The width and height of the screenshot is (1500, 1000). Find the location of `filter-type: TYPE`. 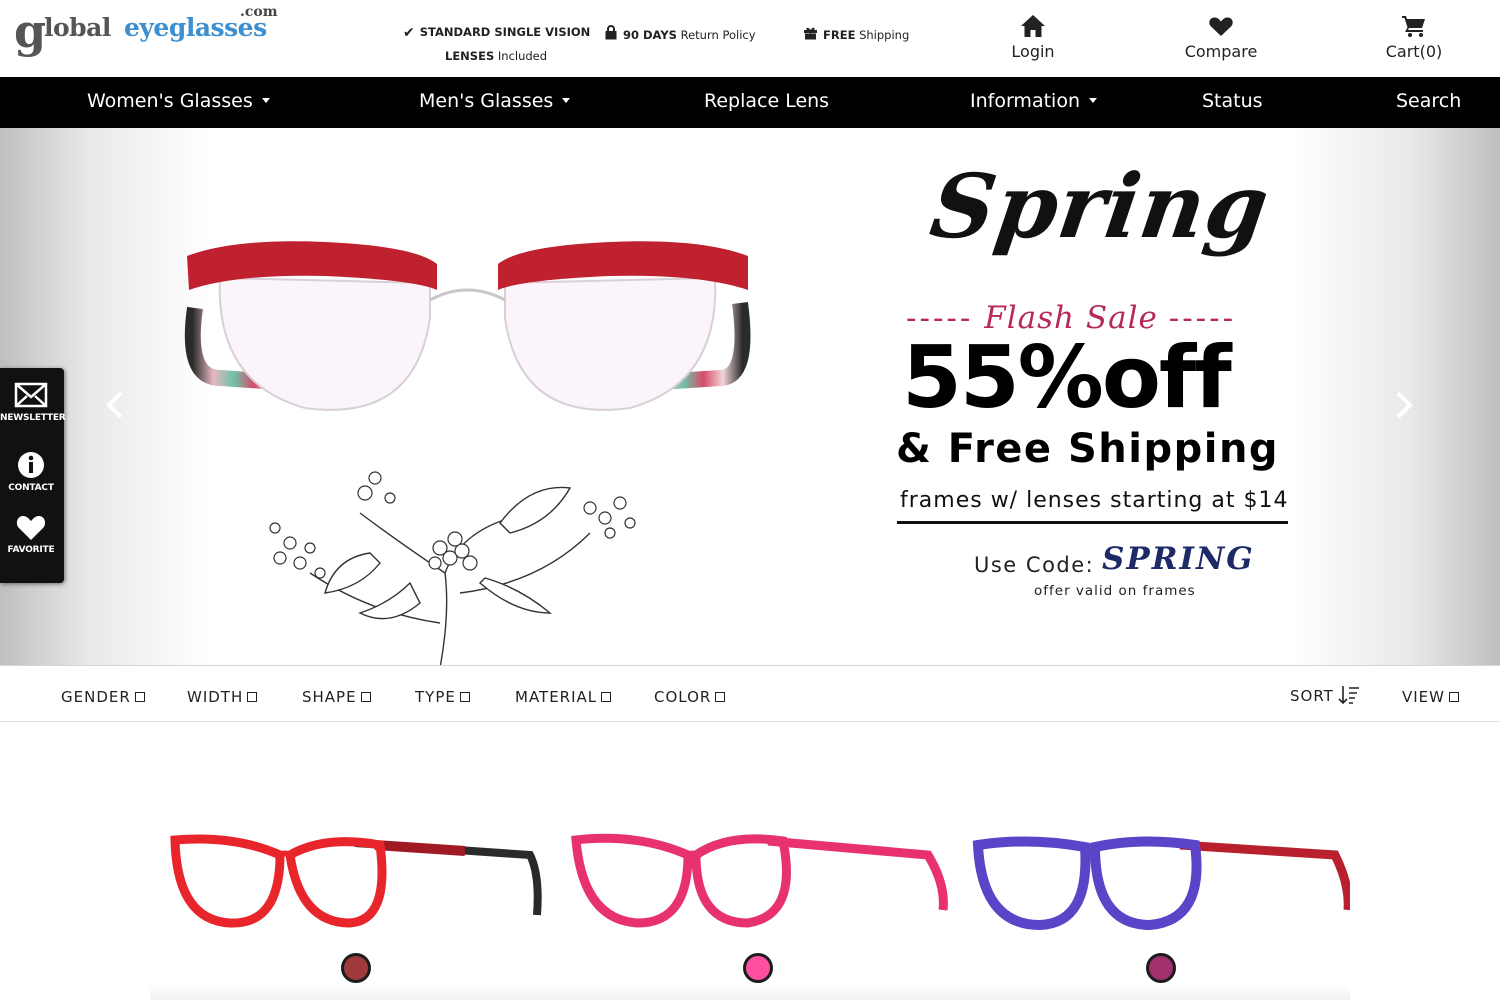

filter-type: TYPE is located at coordinates (442, 697).